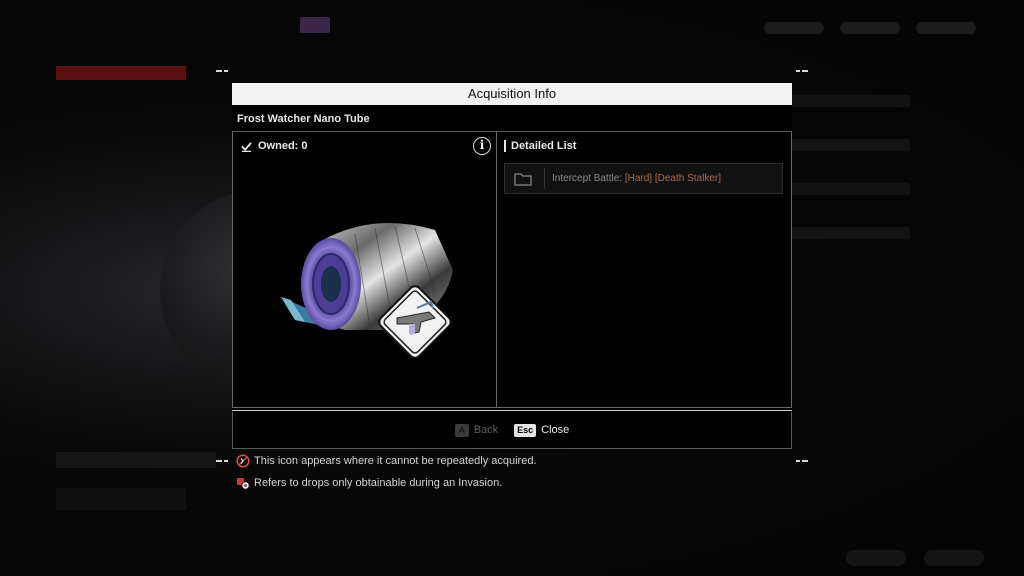 The height and width of the screenshot is (576, 1024). I want to click on nano-tube-roll-image, so click(367, 290).